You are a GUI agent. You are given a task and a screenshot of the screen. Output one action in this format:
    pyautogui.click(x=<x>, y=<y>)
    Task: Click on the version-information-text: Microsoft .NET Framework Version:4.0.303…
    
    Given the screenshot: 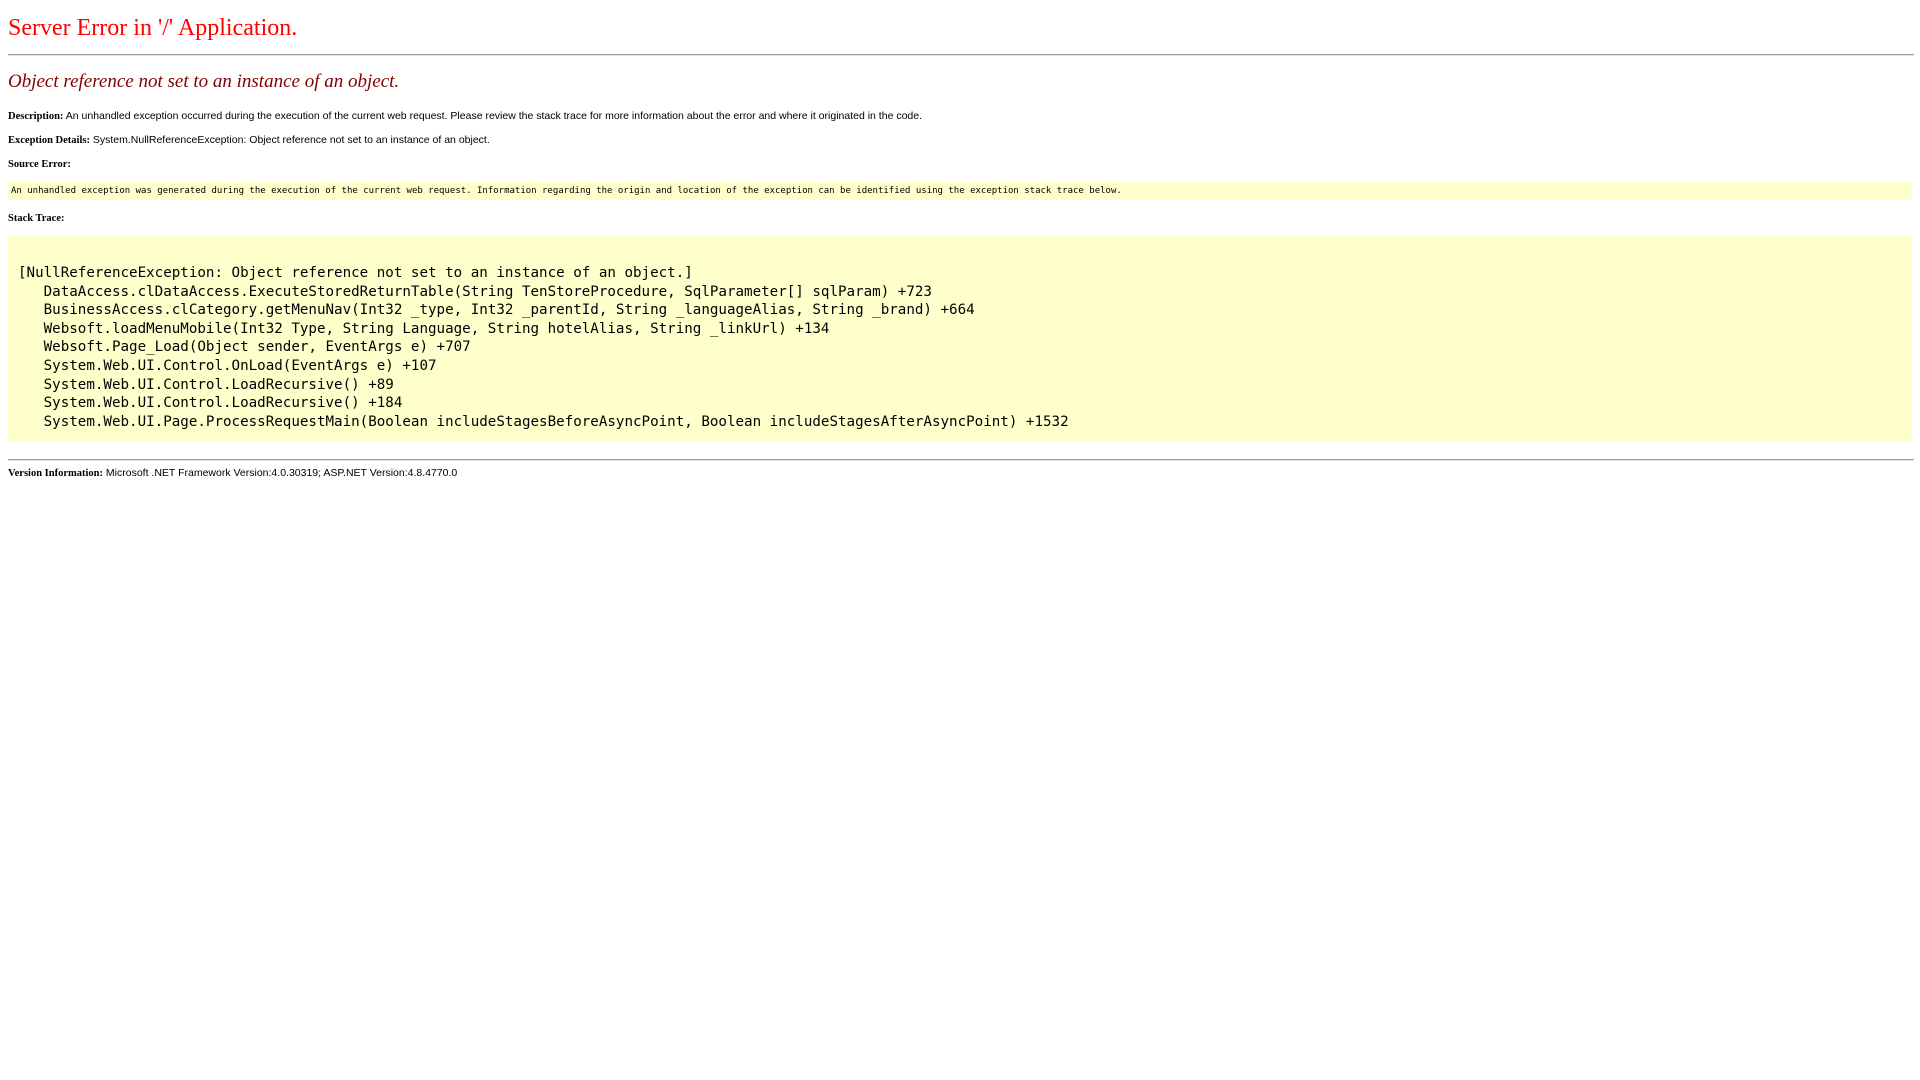 What is the action you would take?
    pyautogui.click(x=280, y=473)
    